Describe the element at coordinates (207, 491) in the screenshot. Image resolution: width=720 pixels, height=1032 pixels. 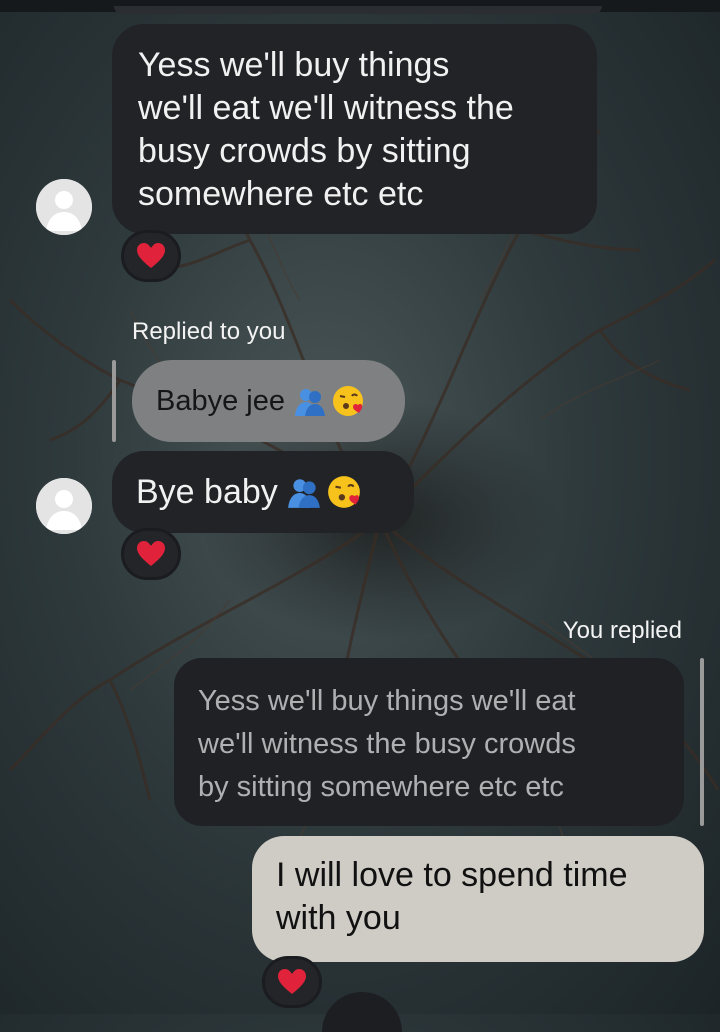
I see `message-text: Bye baby` at that location.